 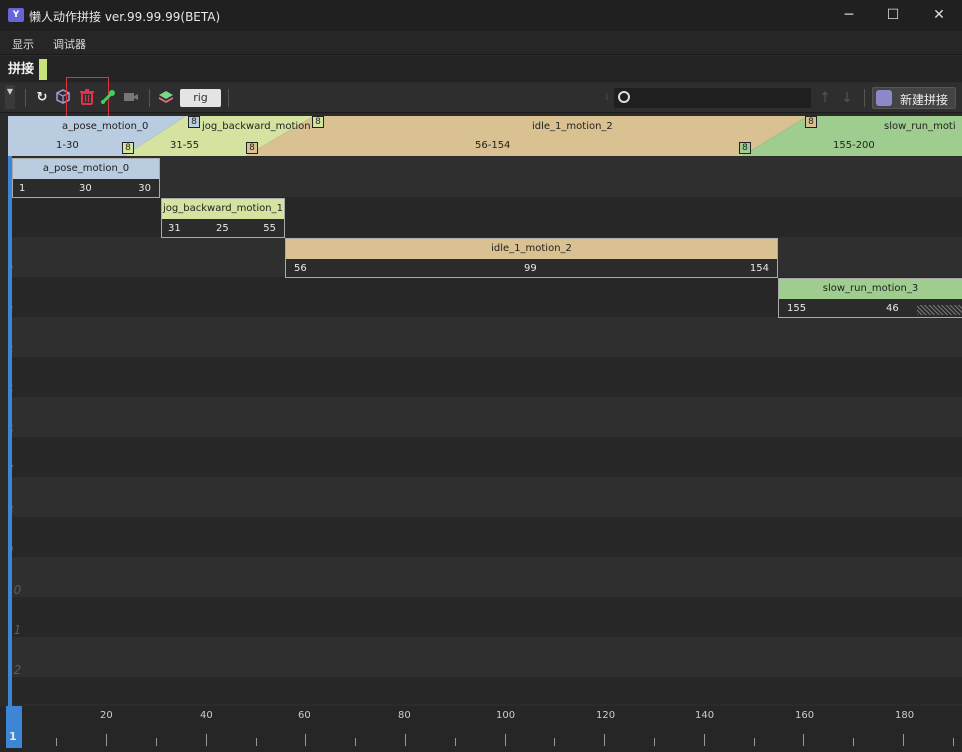 I want to click on new-splice-button: 新建拼接, so click(x=914, y=98).